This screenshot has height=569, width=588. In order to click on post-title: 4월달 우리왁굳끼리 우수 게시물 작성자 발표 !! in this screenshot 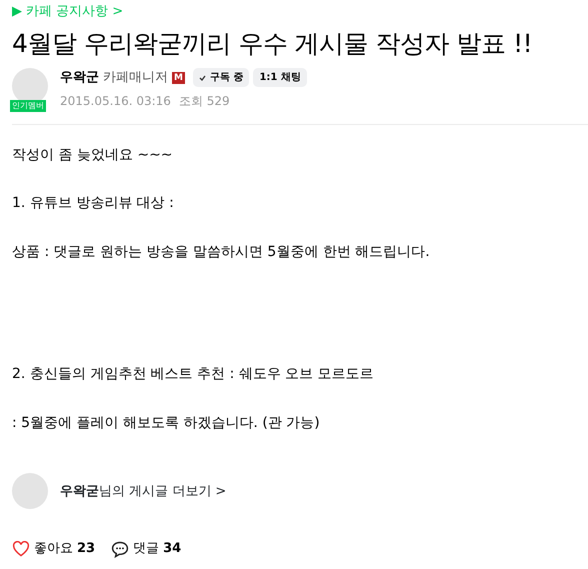, I will do `click(273, 44)`.